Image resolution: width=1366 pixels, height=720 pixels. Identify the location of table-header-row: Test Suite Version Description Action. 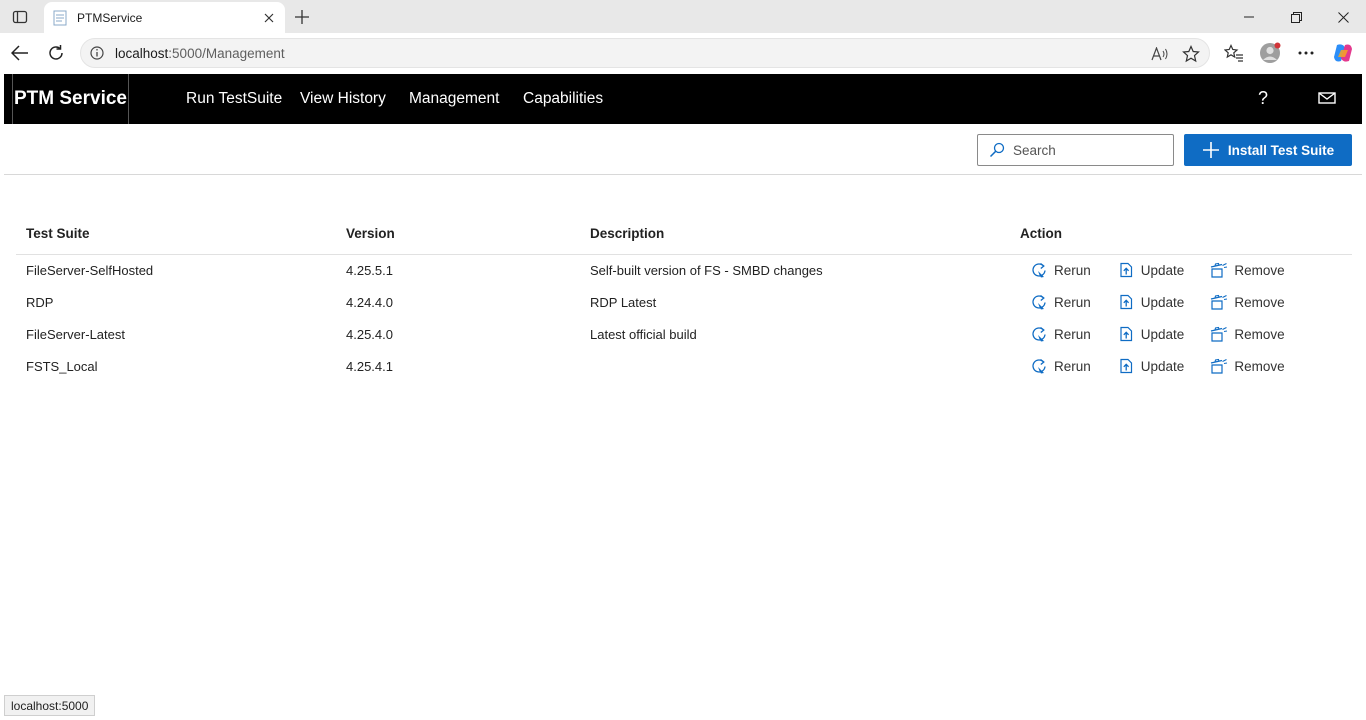
(684, 234).